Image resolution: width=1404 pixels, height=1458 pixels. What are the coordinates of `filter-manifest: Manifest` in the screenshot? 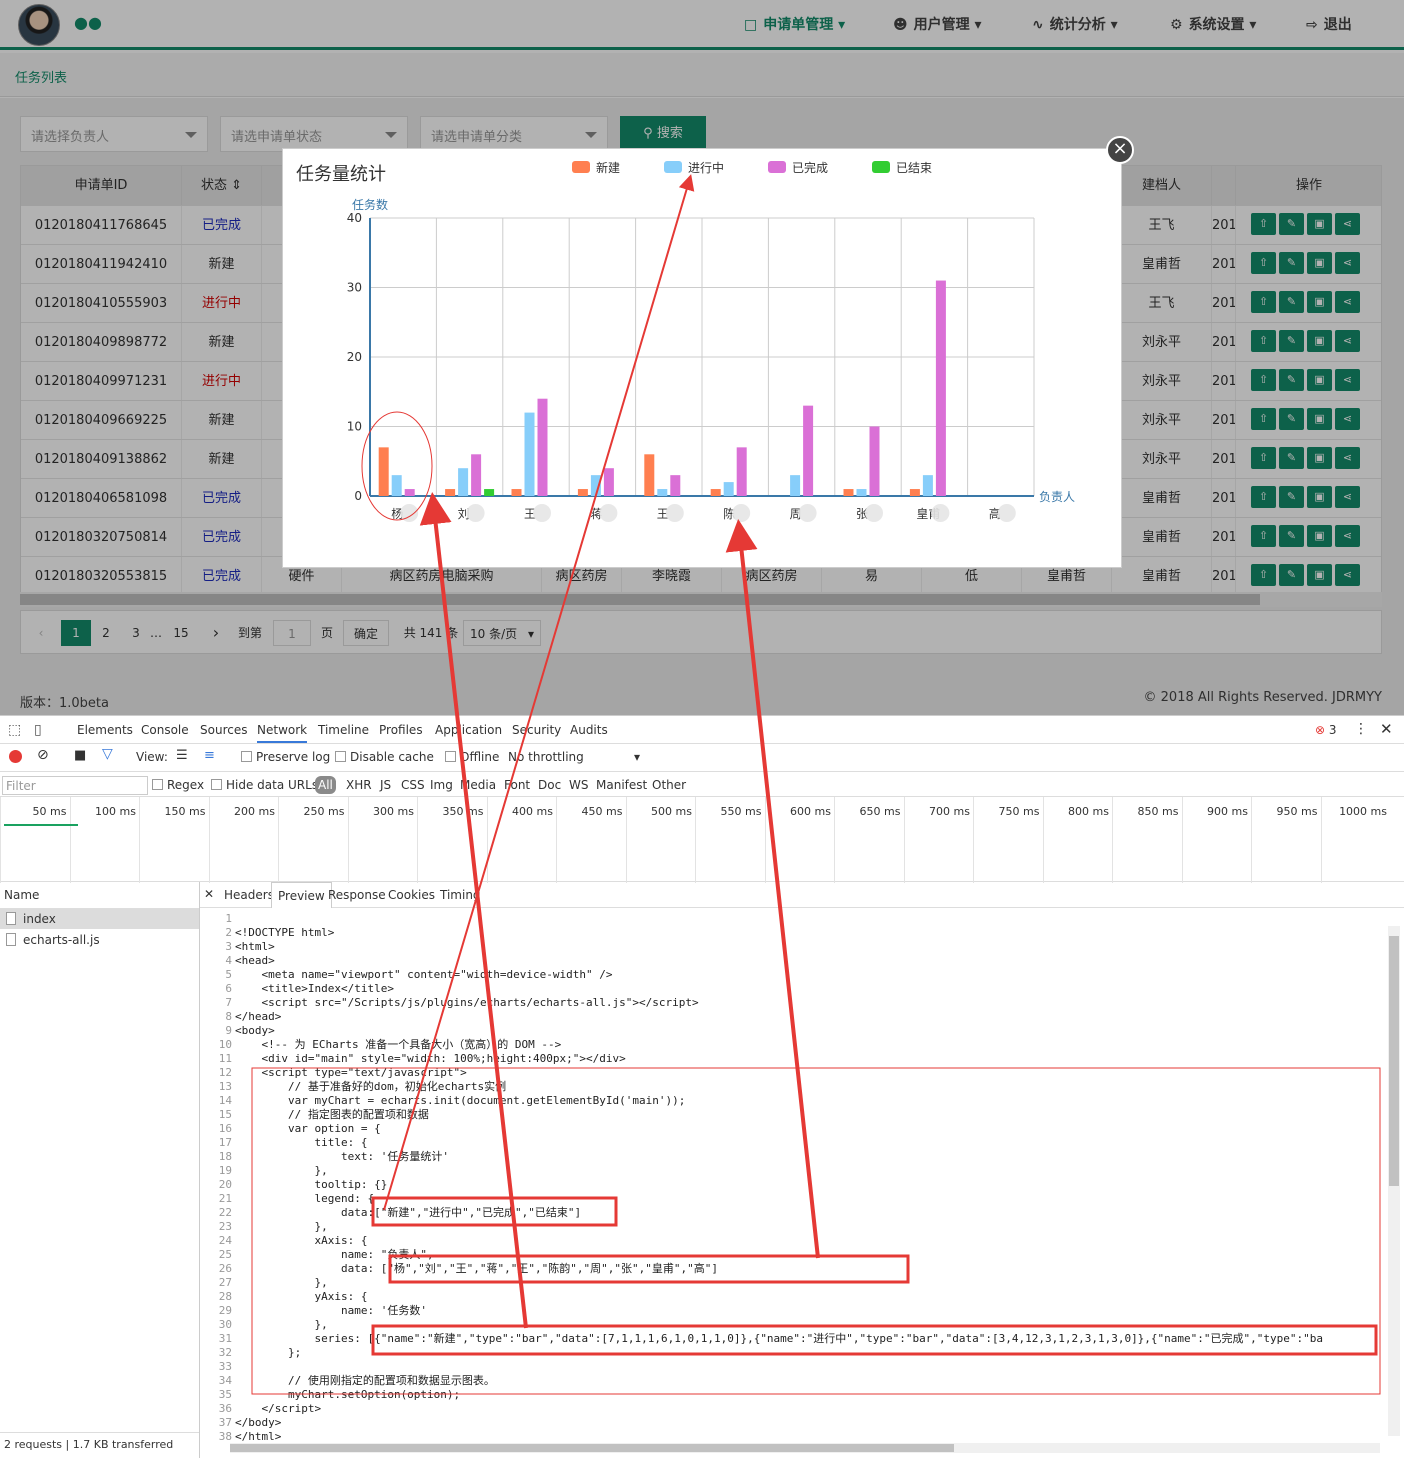 It's located at (621, 785).